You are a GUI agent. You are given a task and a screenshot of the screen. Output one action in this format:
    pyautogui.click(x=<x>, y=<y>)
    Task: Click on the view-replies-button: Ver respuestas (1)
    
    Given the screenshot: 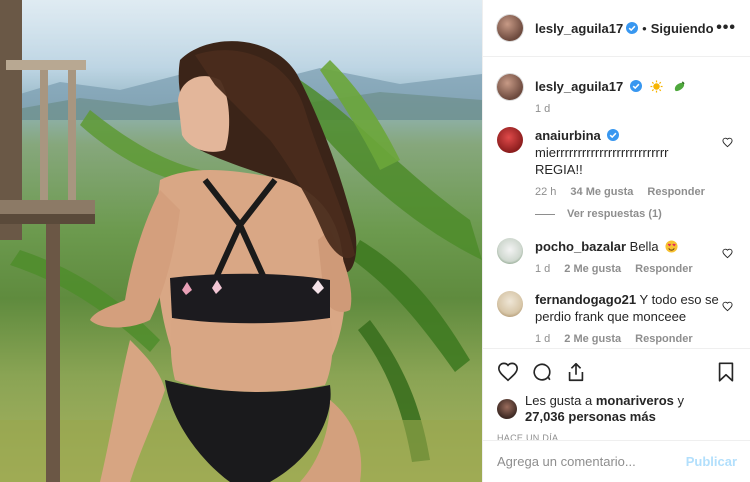 What is the action you would take?
    pyautogui.click(x=627, y=214)
    